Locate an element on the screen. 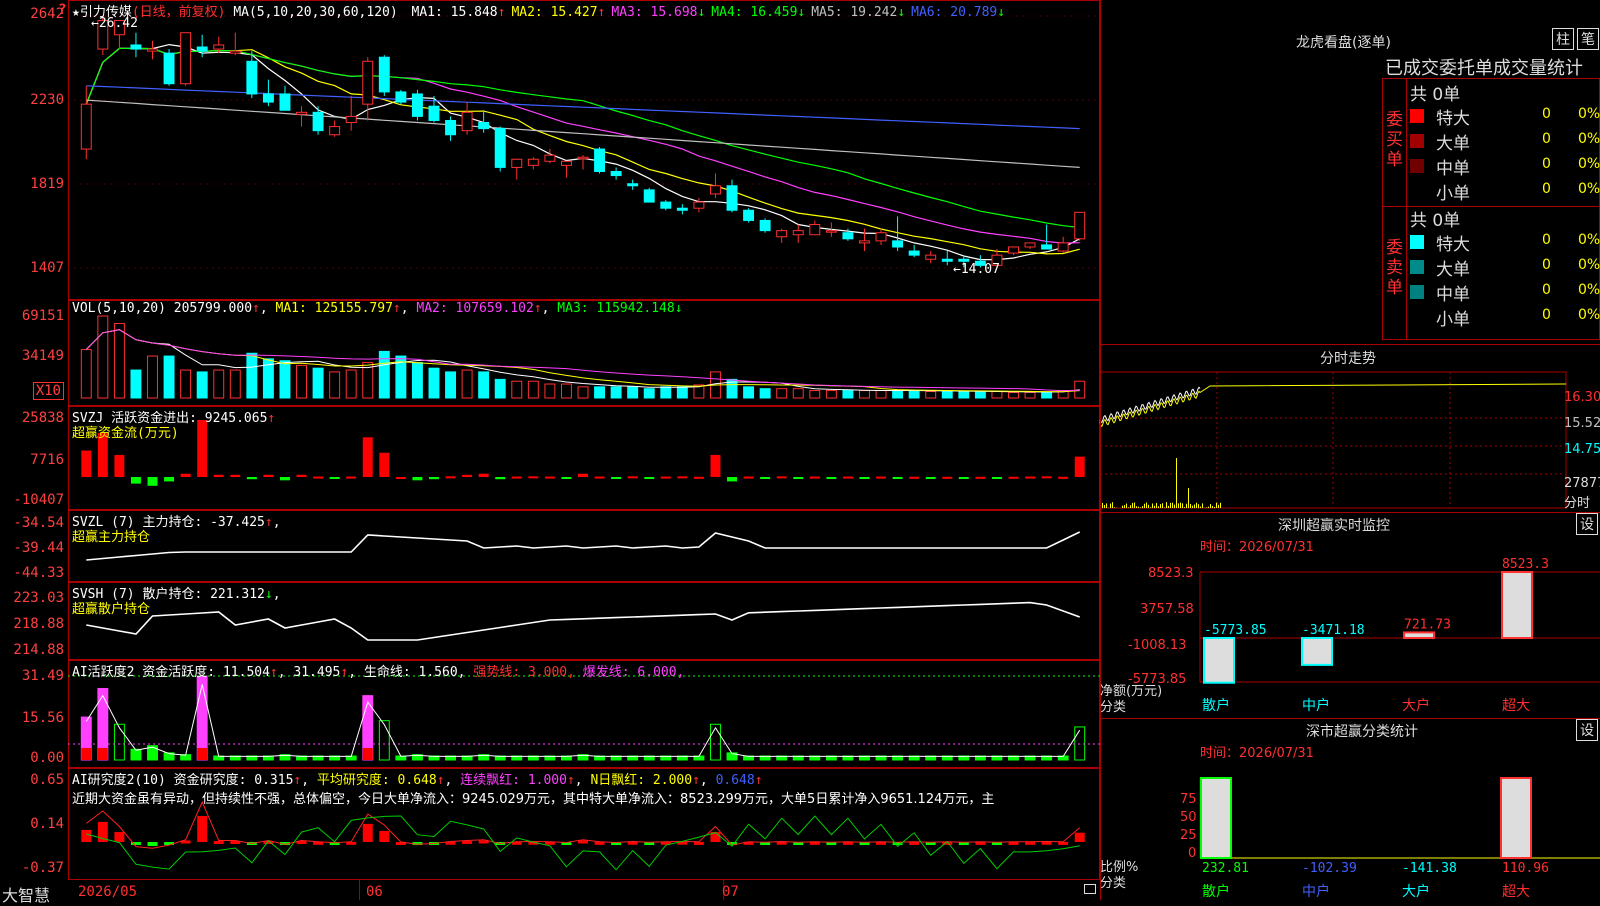 The height and width of the screenshot is (906, 1600). tick-mode-button: 笔 is located at coordinates (1588, 39).